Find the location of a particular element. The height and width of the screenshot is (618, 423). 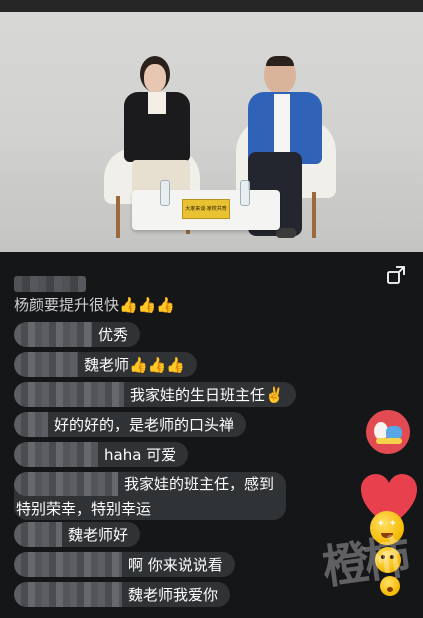

comment-text: 我家娃的班主任，感到 is located at coordinates (199, 484).